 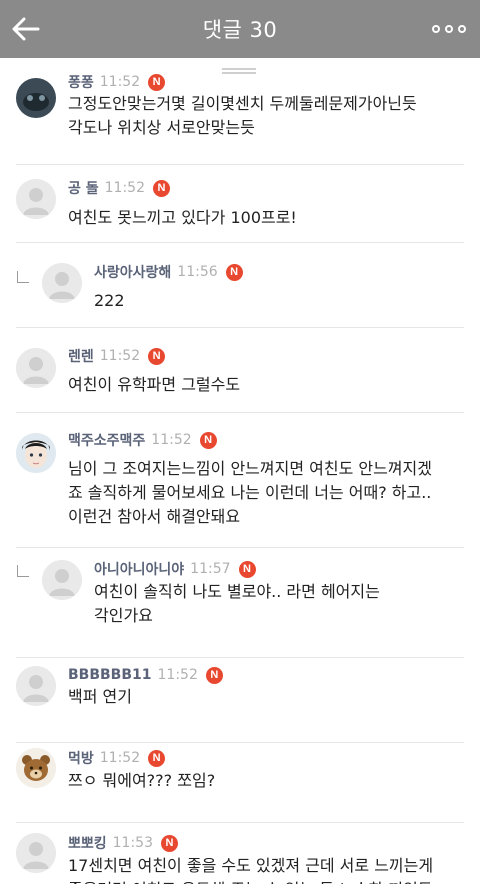 What do you see at coordinates (240, 700) in the screenshot?
I see `comment-item: BBBBBB11 11:52 N 백퍼 연기` at bounding box center [240, 700].